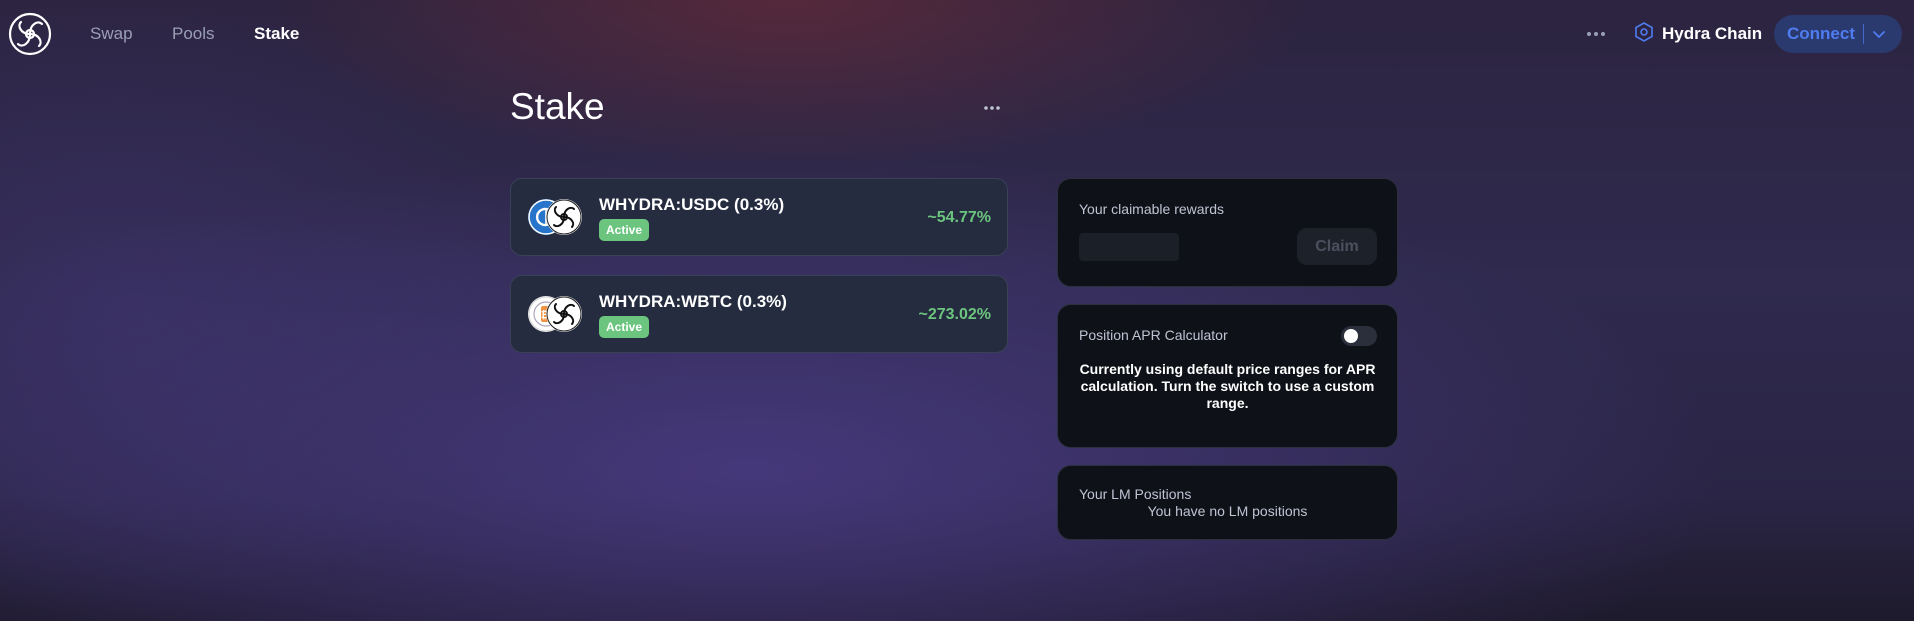 Image resolution: width=1914 pixels, height=621 pixels. I want to click on hydra-logo-icon, so click(30, 34).